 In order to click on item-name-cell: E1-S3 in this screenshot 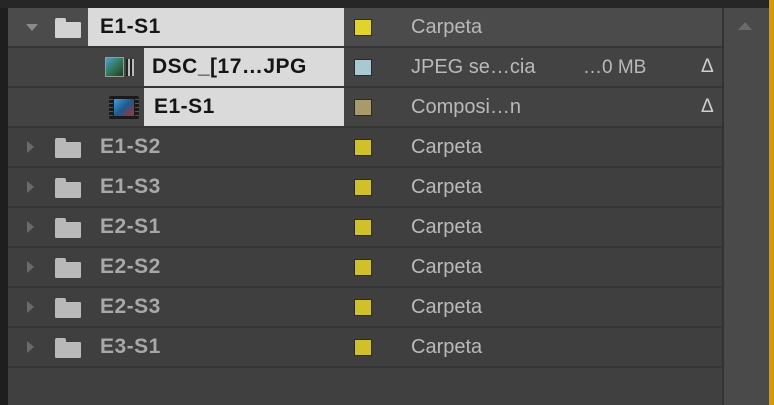, I will do `click(130, 187)`.